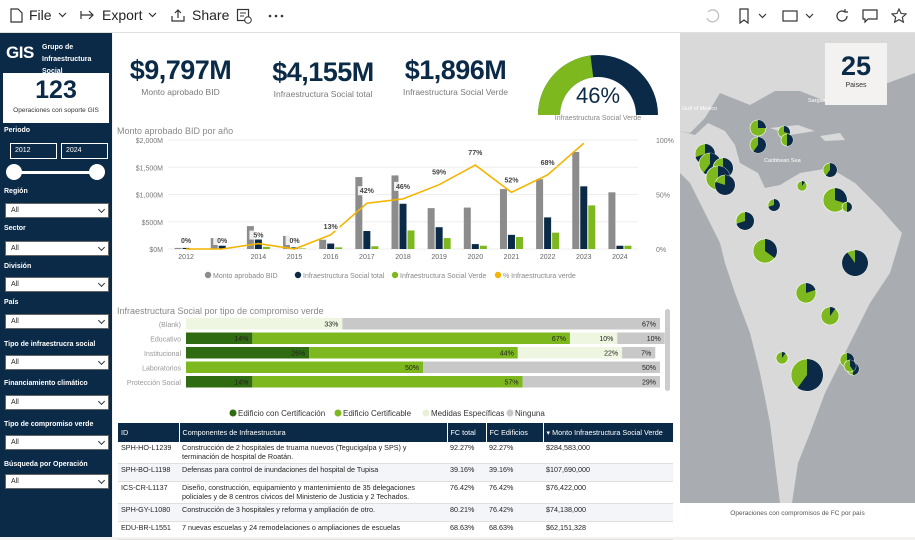  I want to click on refresh-icon, so click(842, 16).